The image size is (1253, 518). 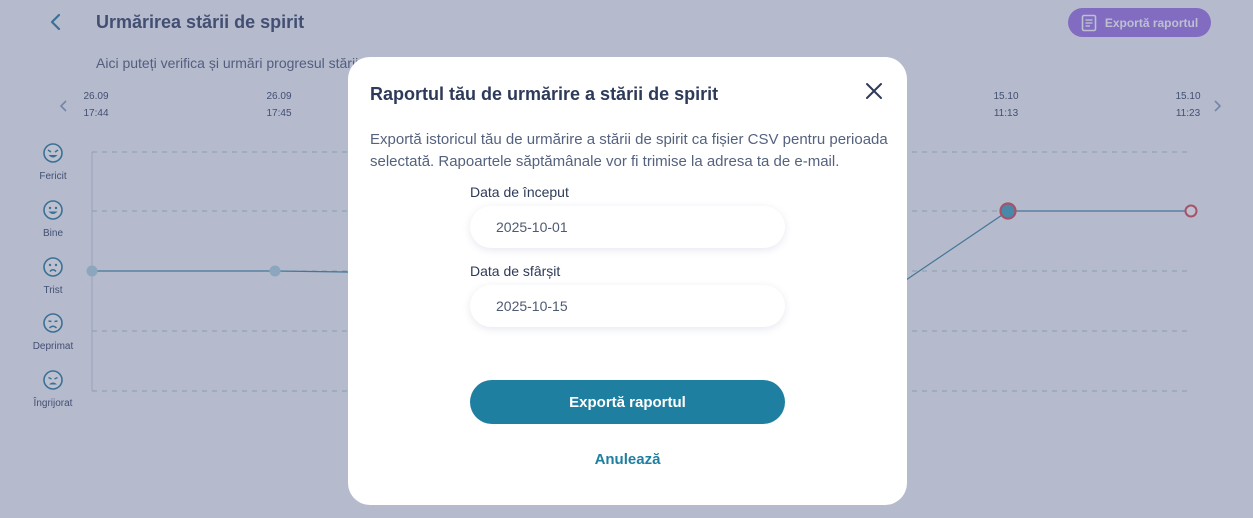 I want to click on start-date-input: 2025-10-01, so click(x=627, y=227).